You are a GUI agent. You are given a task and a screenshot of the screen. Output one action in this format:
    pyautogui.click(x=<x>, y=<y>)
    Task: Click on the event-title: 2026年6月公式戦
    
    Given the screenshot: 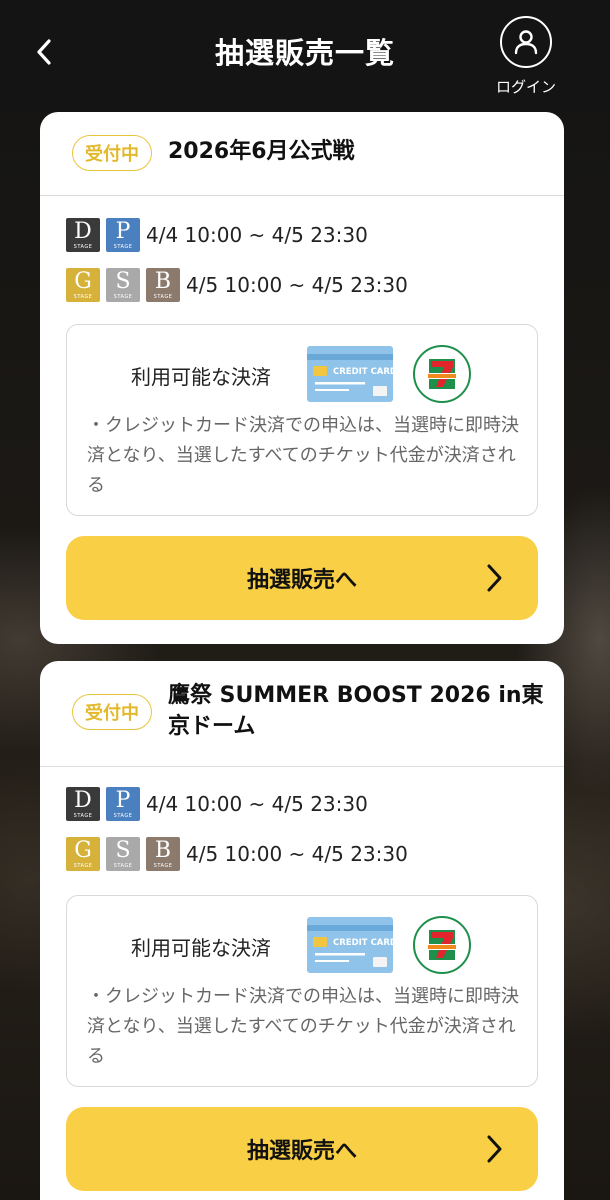 What is the action you would take?
    pyautogui.click(x=261, y=151)
    